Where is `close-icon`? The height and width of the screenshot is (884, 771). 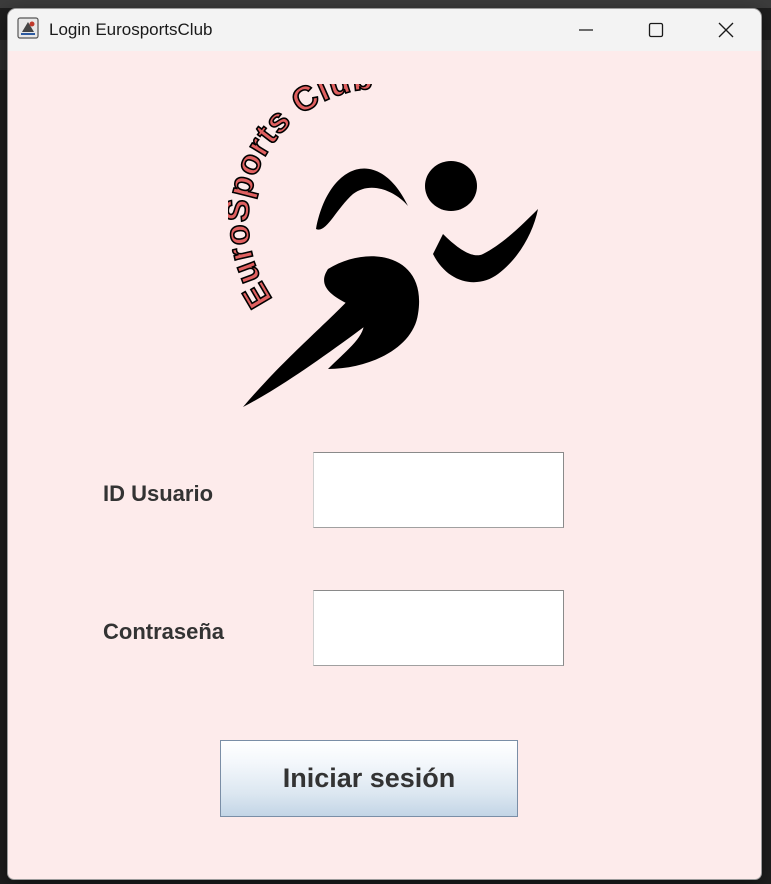
close-icon is located at coordinates (726, 30).